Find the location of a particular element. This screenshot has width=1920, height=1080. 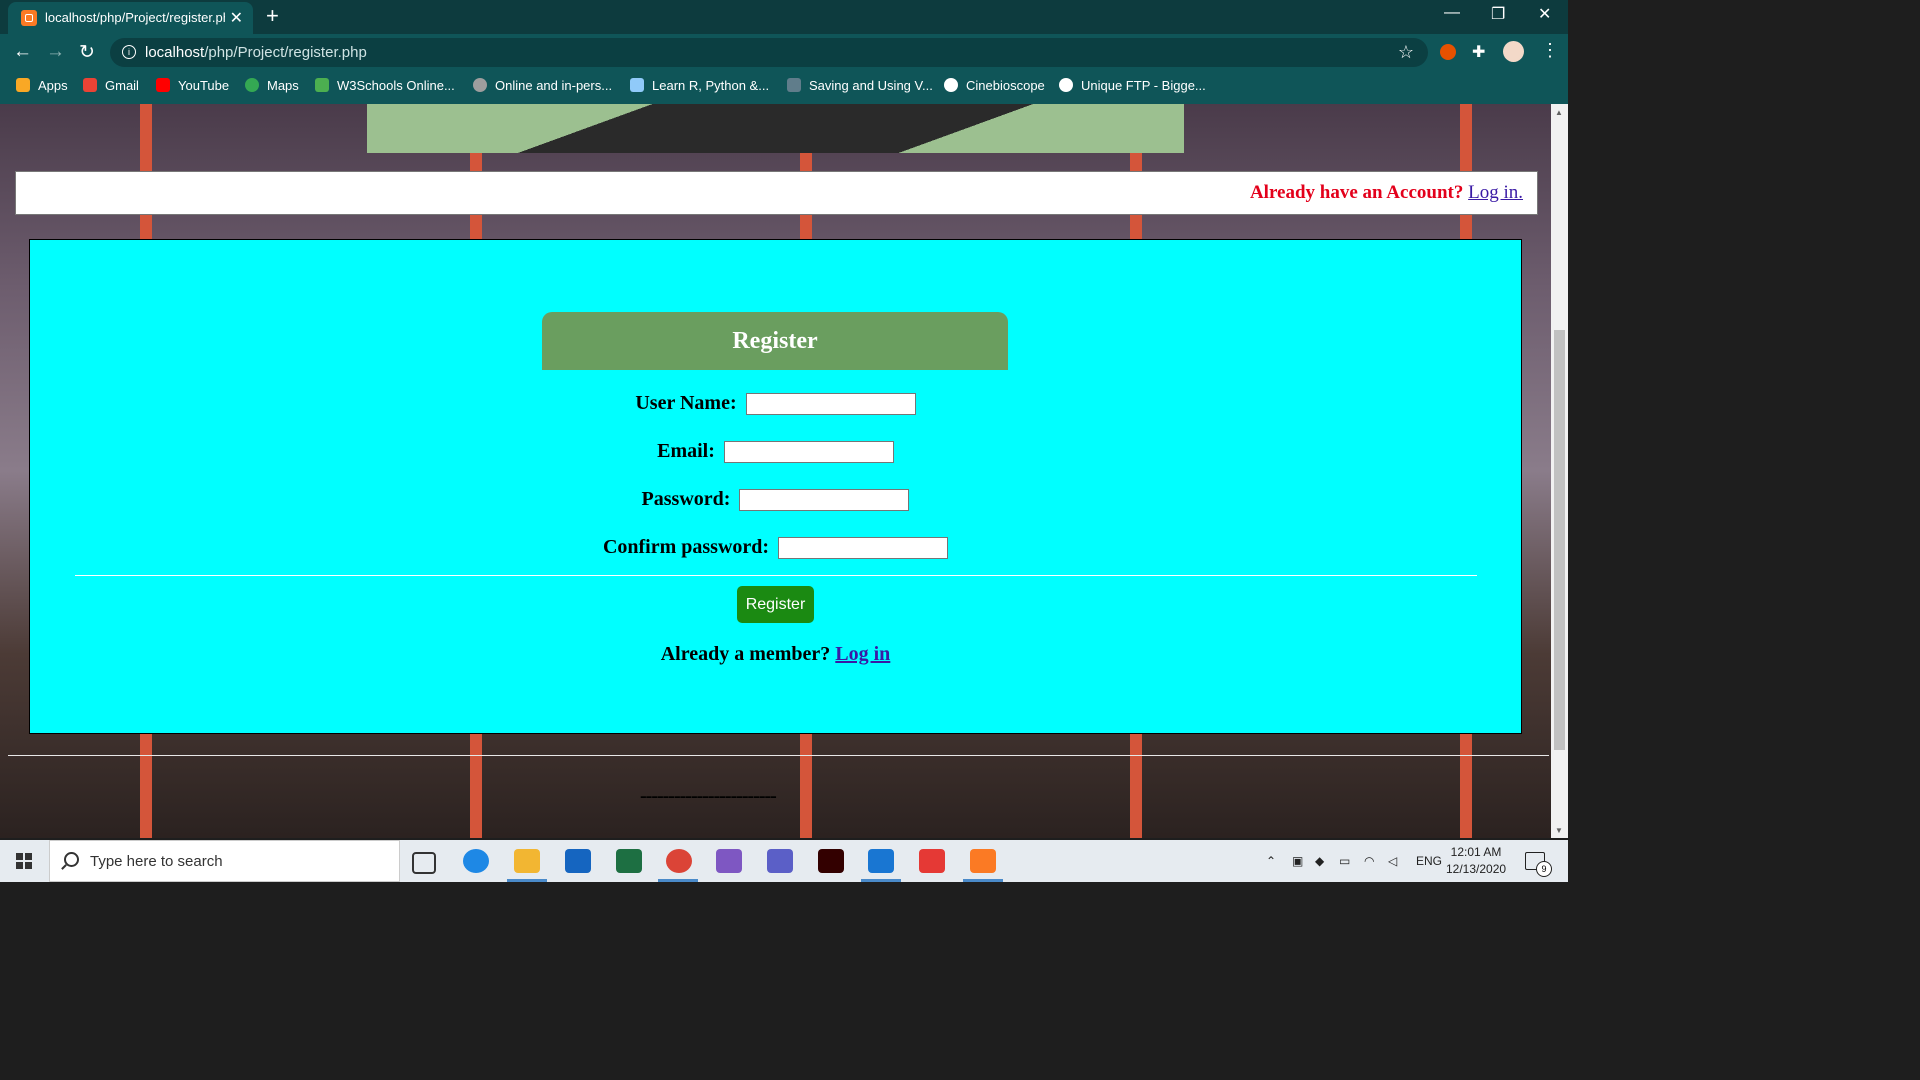

loader-icon is located at coordinates (480, 85).